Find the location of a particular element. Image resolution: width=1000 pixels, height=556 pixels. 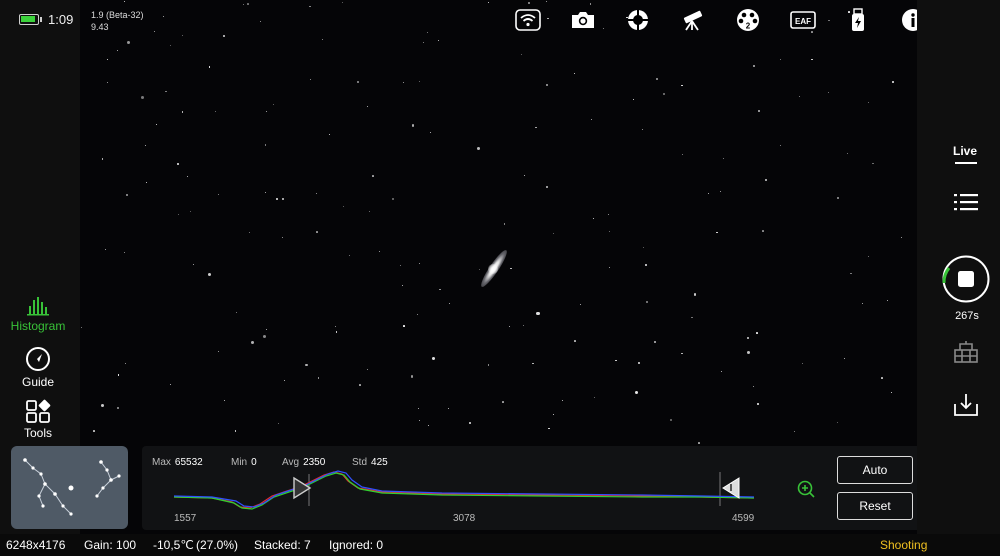

telescope-icon is located at coordinates (693, 20).